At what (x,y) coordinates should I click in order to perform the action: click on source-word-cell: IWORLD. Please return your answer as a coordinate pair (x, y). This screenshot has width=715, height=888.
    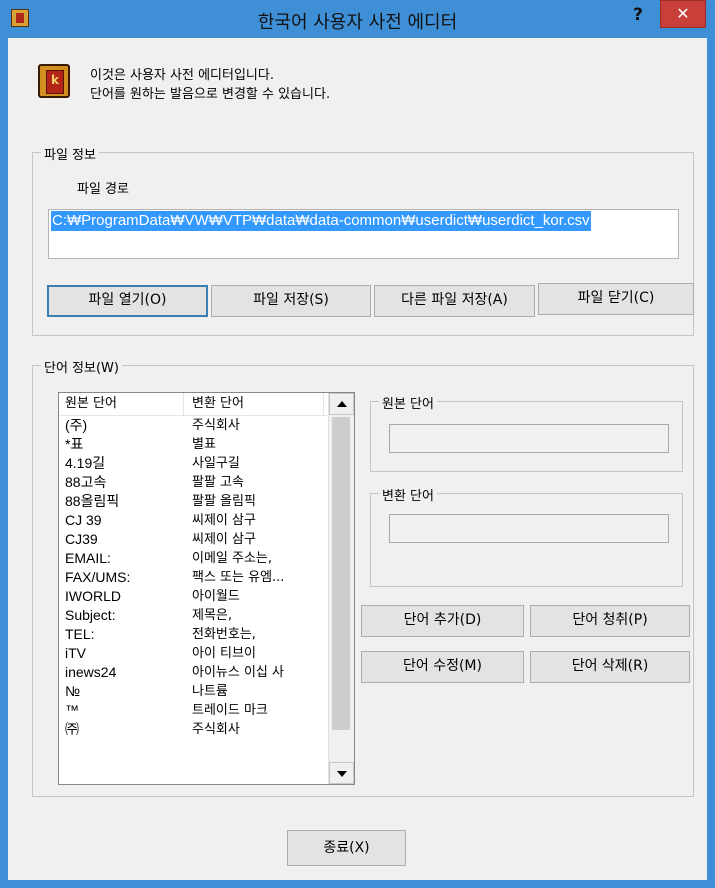
    Looking at the image, I should click on (93, 596).